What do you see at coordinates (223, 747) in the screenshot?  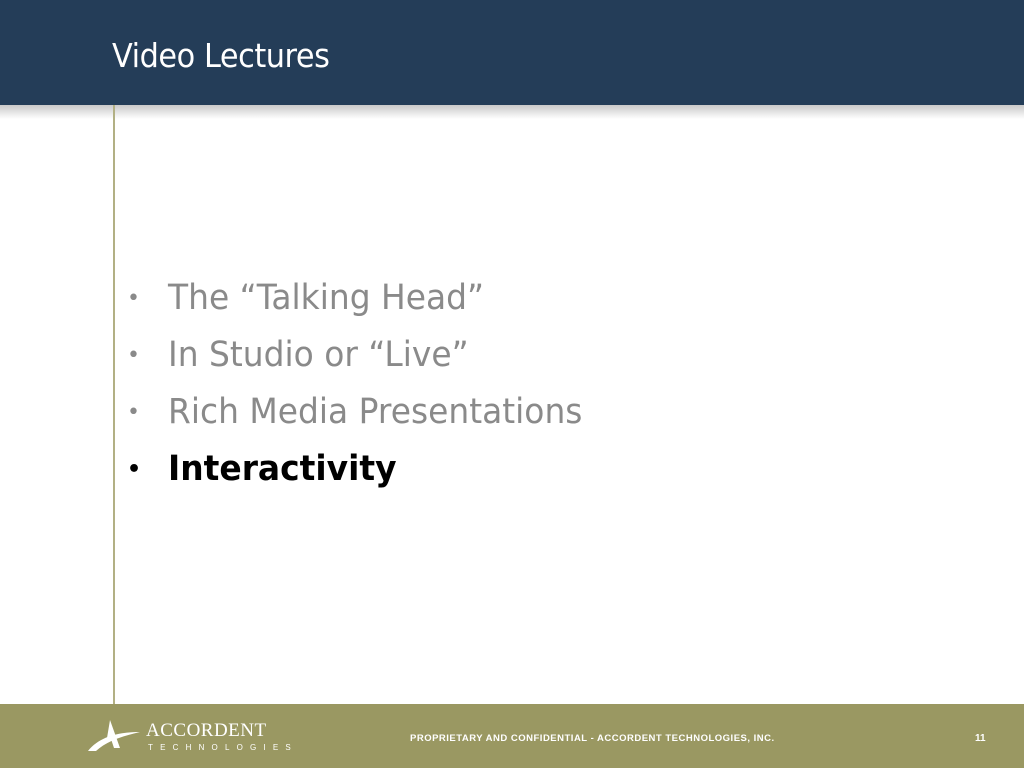 I see `logo-subtitle: TECHNOLOGIES` at bounding box center [223, 747].